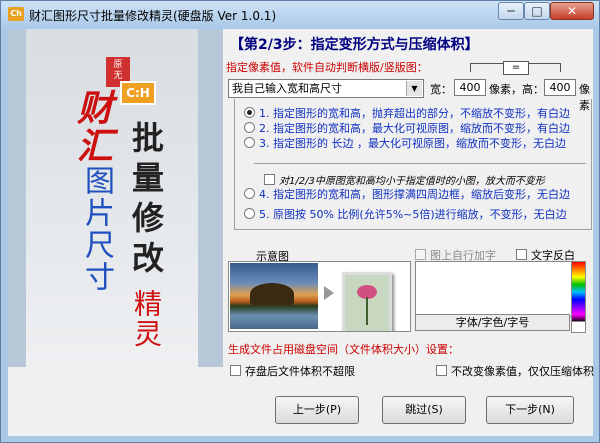  Describe the element at coordinates (420, 254) in the screenshot. I see `add-text-checkbox` at that location.